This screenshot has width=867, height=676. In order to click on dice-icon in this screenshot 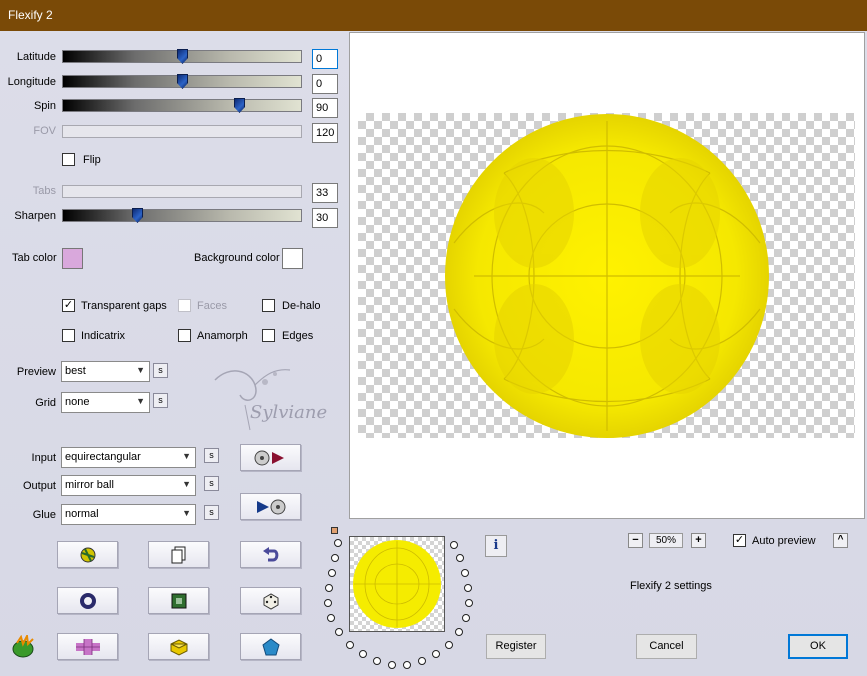, I will do `click(270, 601)`.